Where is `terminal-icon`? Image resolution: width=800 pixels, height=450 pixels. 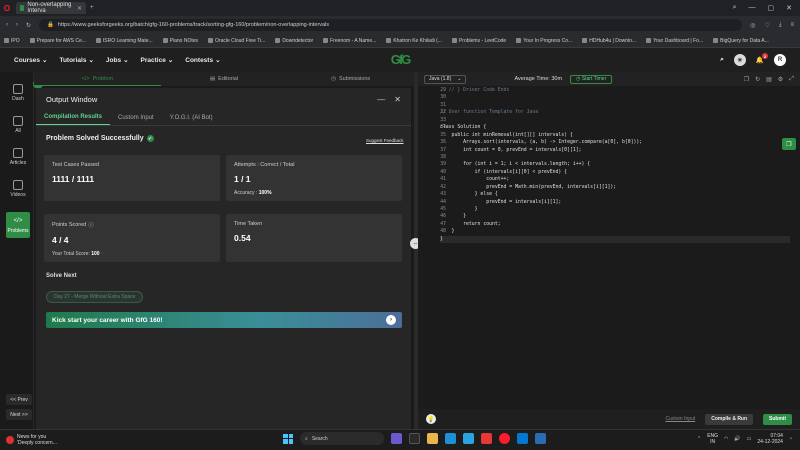
terminal-icon is located at coordinates (414, 438).